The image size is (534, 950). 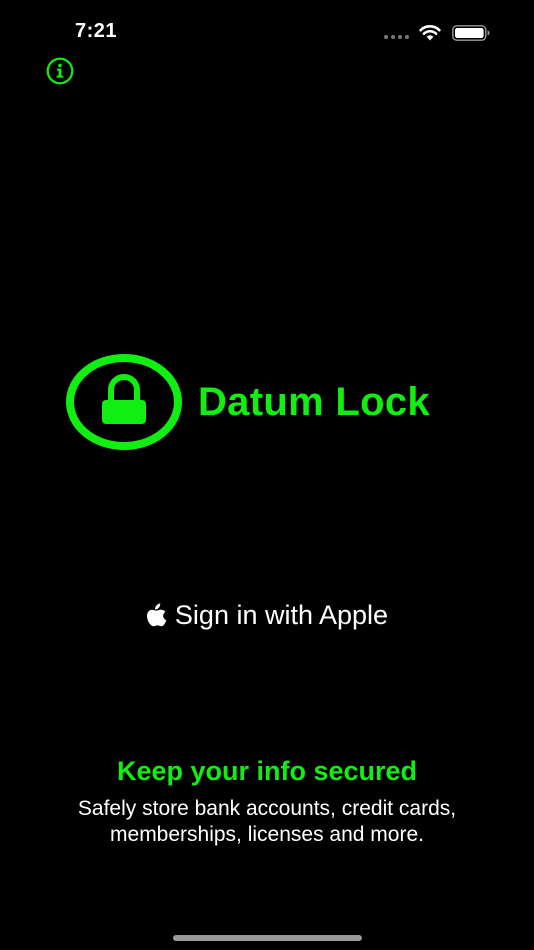 I want to click on lock-icon, so click(x=124, y=402).